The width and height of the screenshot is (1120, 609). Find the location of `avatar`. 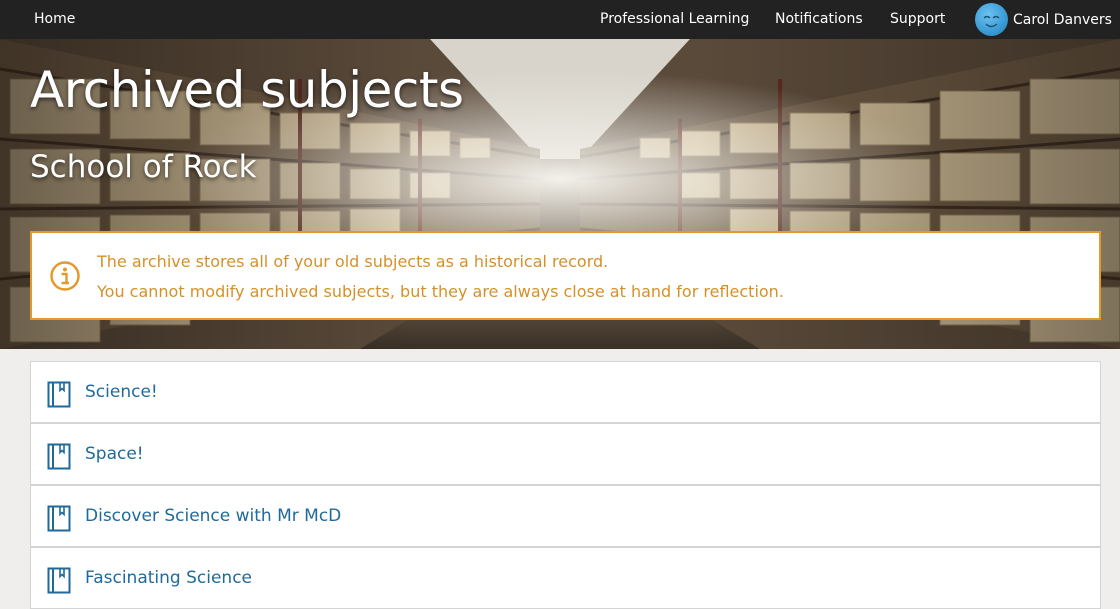

avatar is located at coordinates (991, 19).